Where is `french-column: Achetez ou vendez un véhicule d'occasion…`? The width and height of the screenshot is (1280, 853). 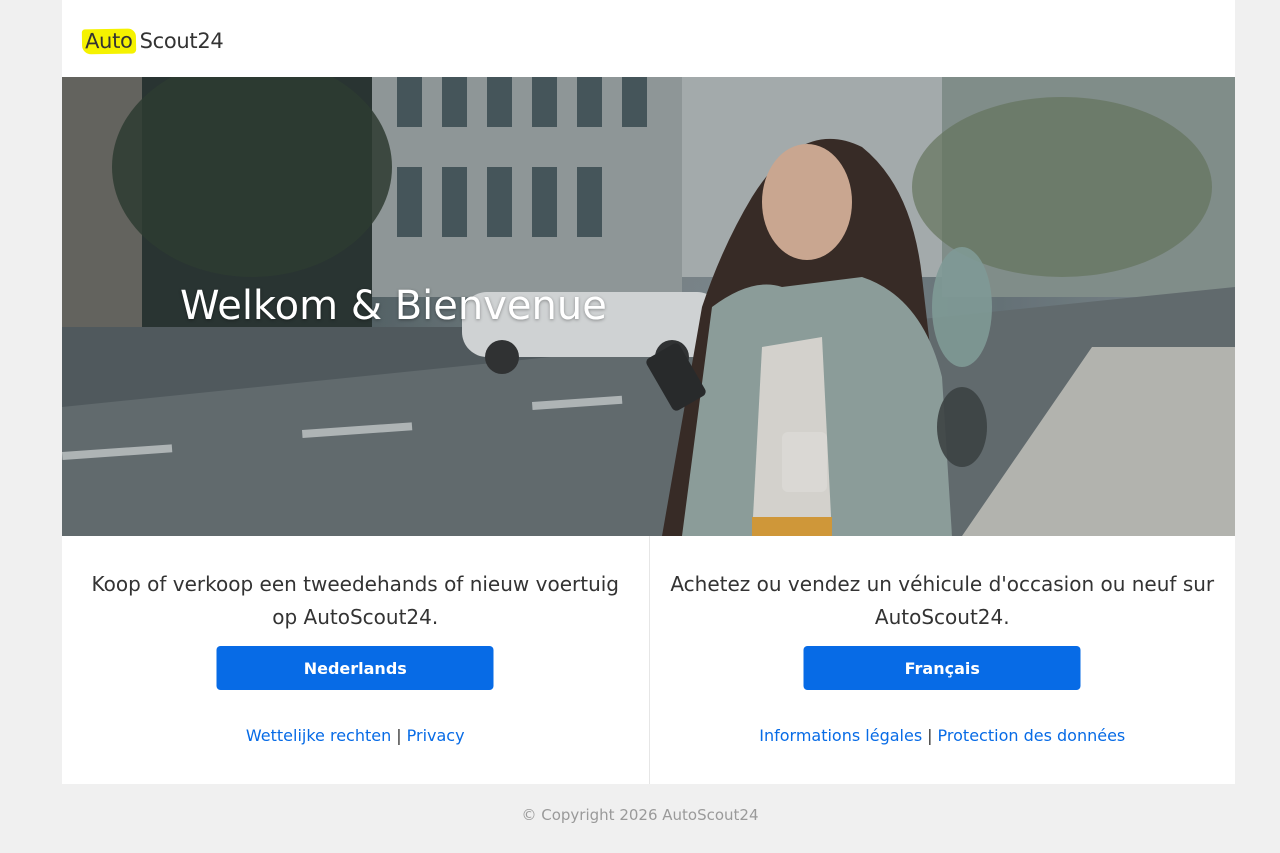
french-column: Achetez ou vendez un véhicule d'occasion… is located at coordinates (942, 660).